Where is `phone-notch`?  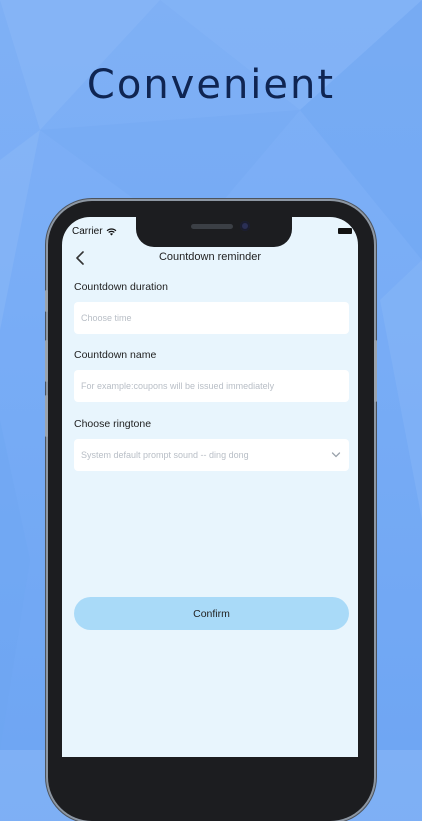
phone-notch is located at coordinates (214, 232).